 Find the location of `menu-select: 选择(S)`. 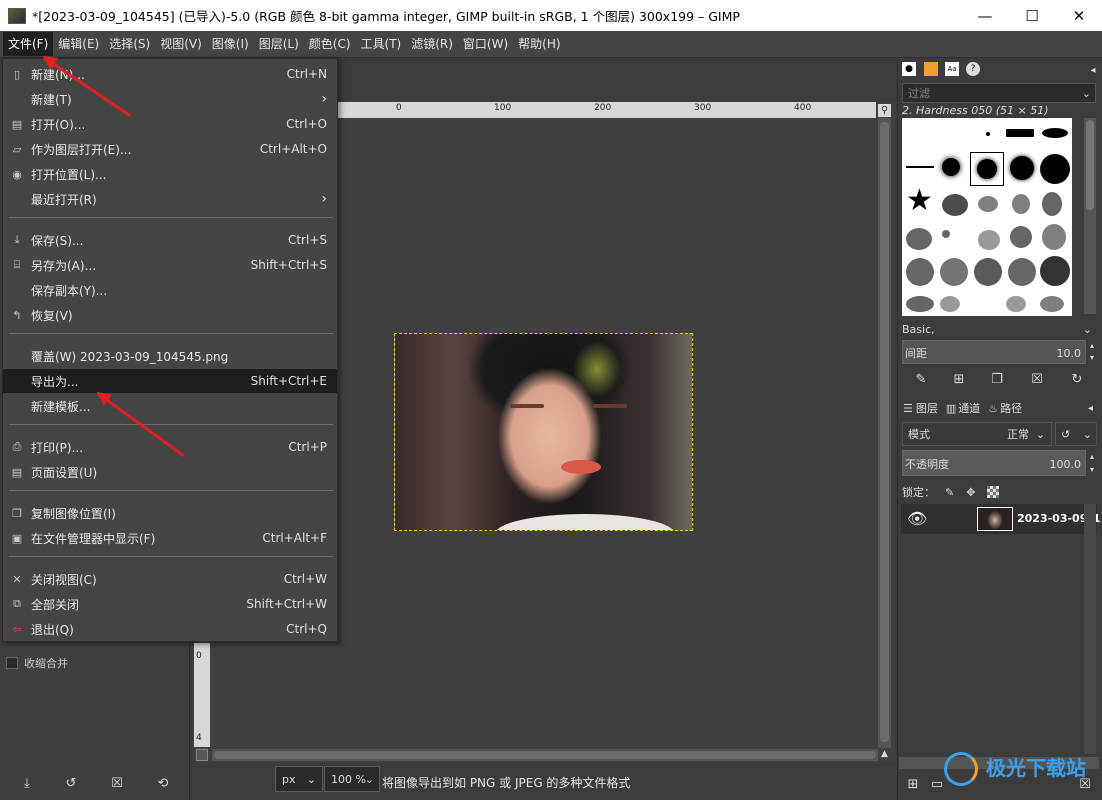

menu-select: 选择(S) is located at coordinates (129, 44).